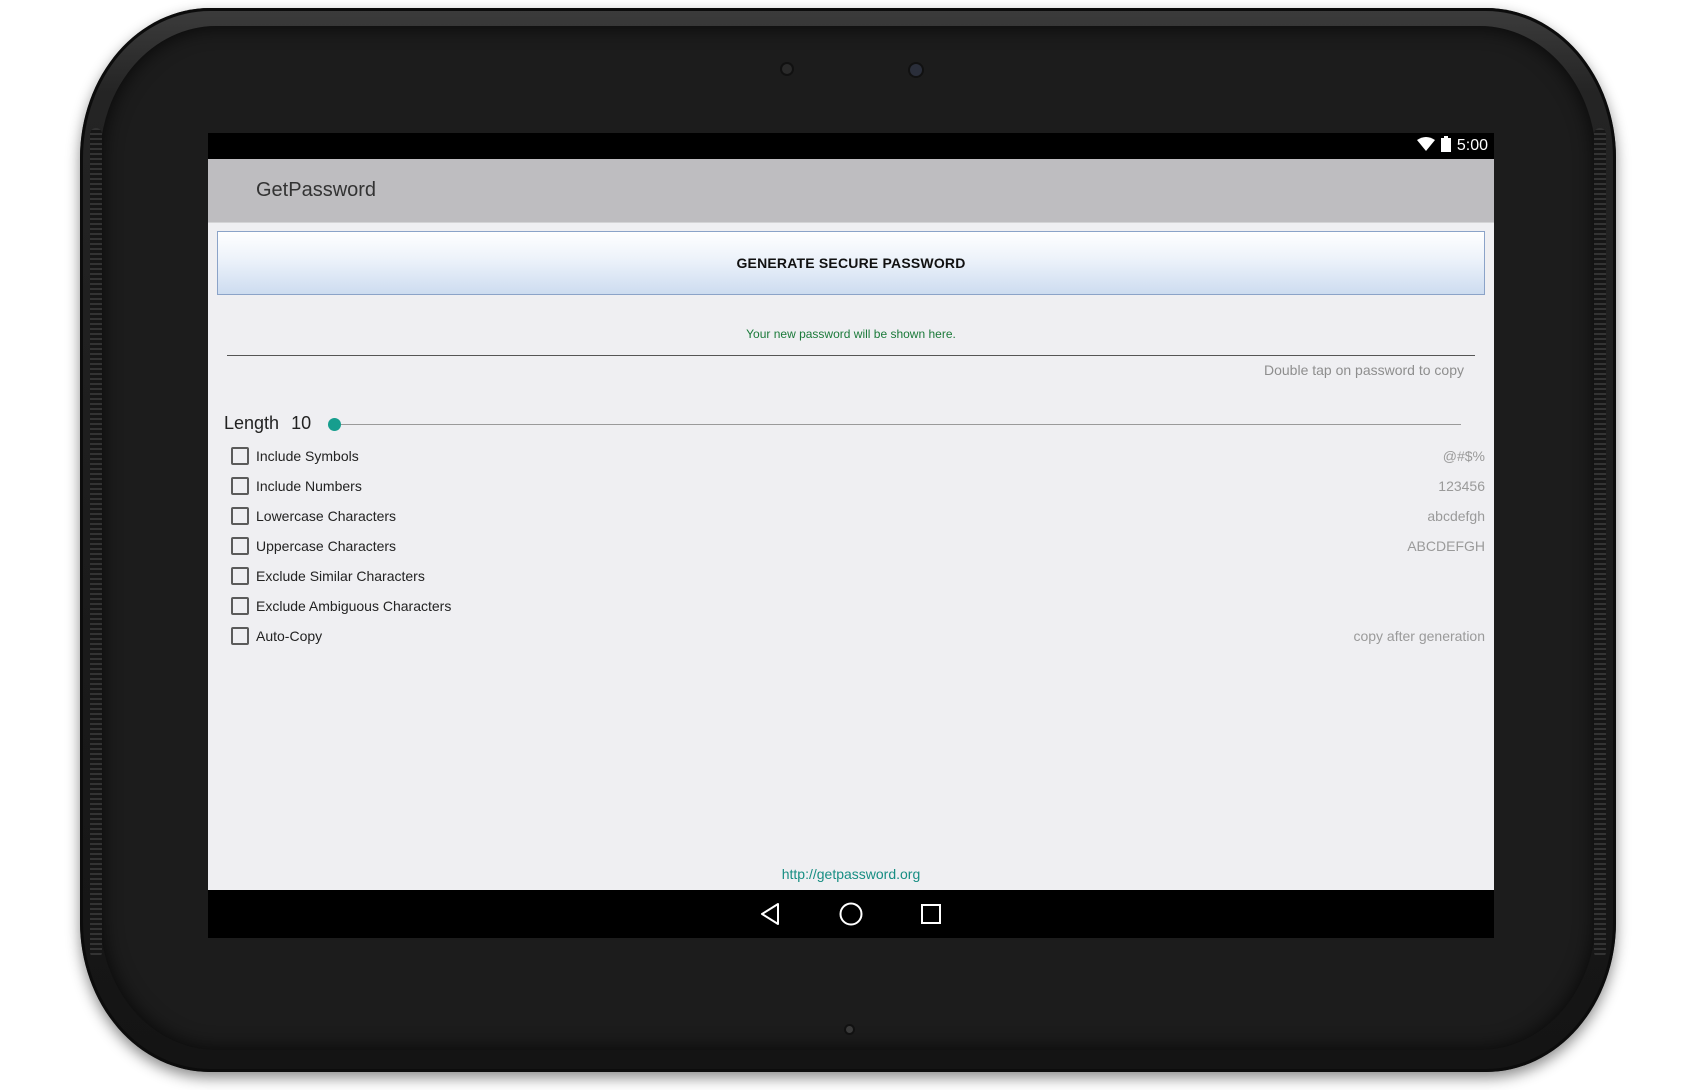  Describe the element at coordinates (240, 606) in the screenshot. I see `exclude-ambiguous-checkbox` at that location.